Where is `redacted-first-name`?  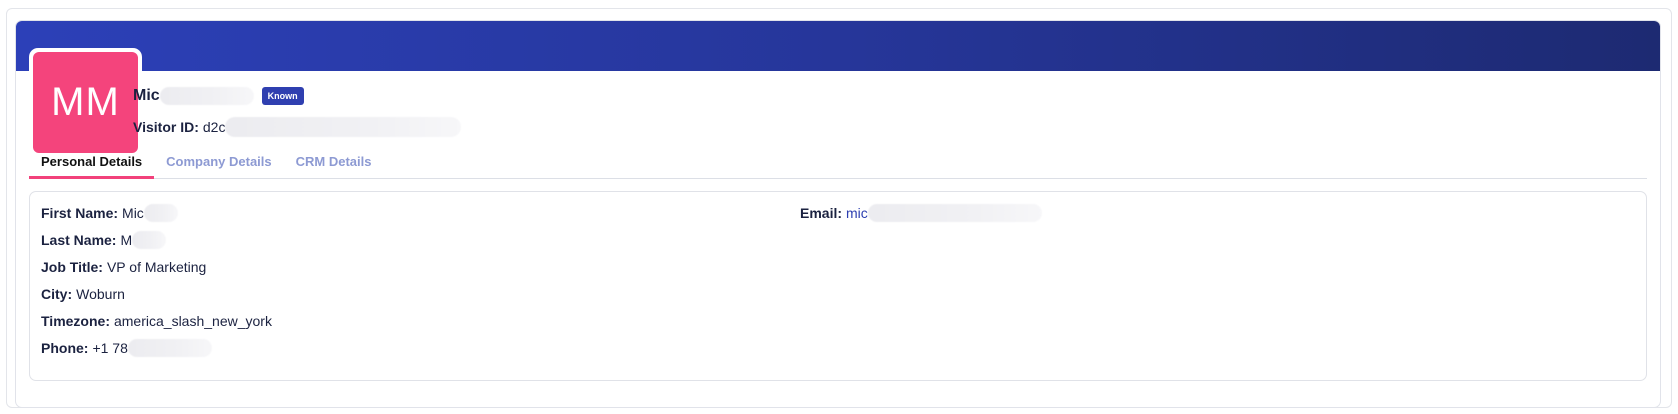 redacted-first-name is located at coordinates (160, 213).